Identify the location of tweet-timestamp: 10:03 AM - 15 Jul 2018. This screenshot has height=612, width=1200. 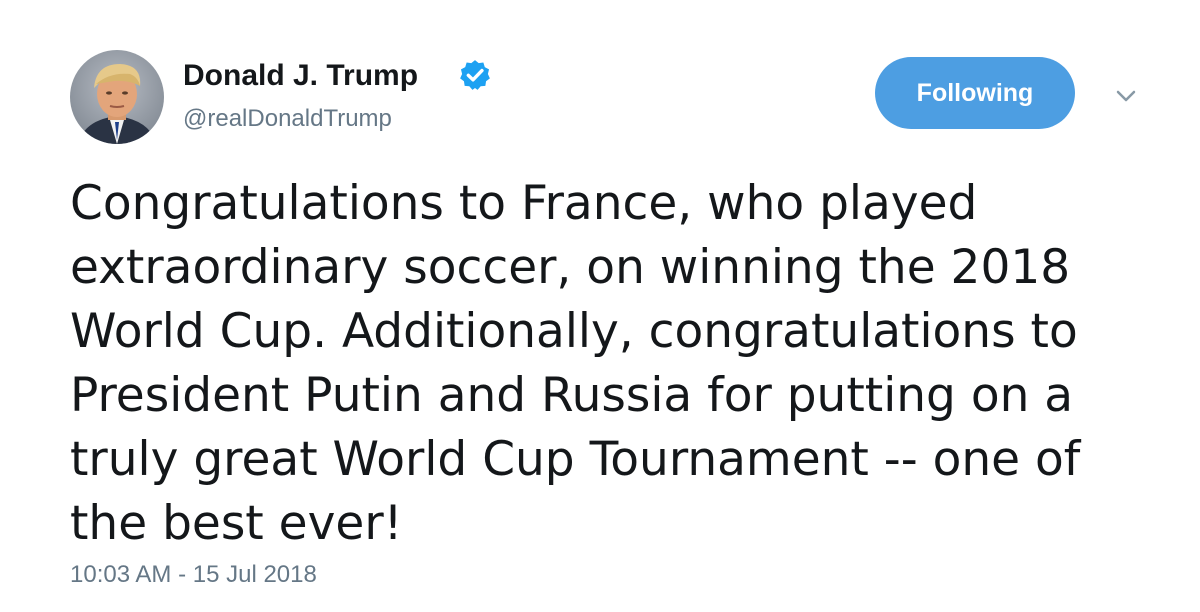
(193, 575).